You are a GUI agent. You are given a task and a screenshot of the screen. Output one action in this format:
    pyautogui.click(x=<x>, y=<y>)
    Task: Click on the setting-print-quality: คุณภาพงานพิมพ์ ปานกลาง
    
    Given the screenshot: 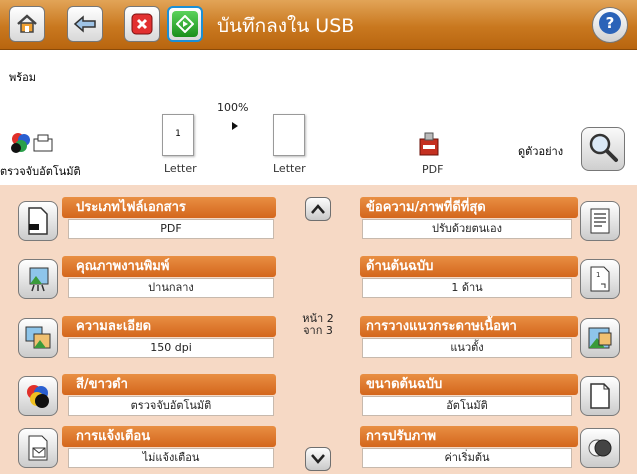 What is the action you would take?
    pyautogui.click(x=169, y=279)
    